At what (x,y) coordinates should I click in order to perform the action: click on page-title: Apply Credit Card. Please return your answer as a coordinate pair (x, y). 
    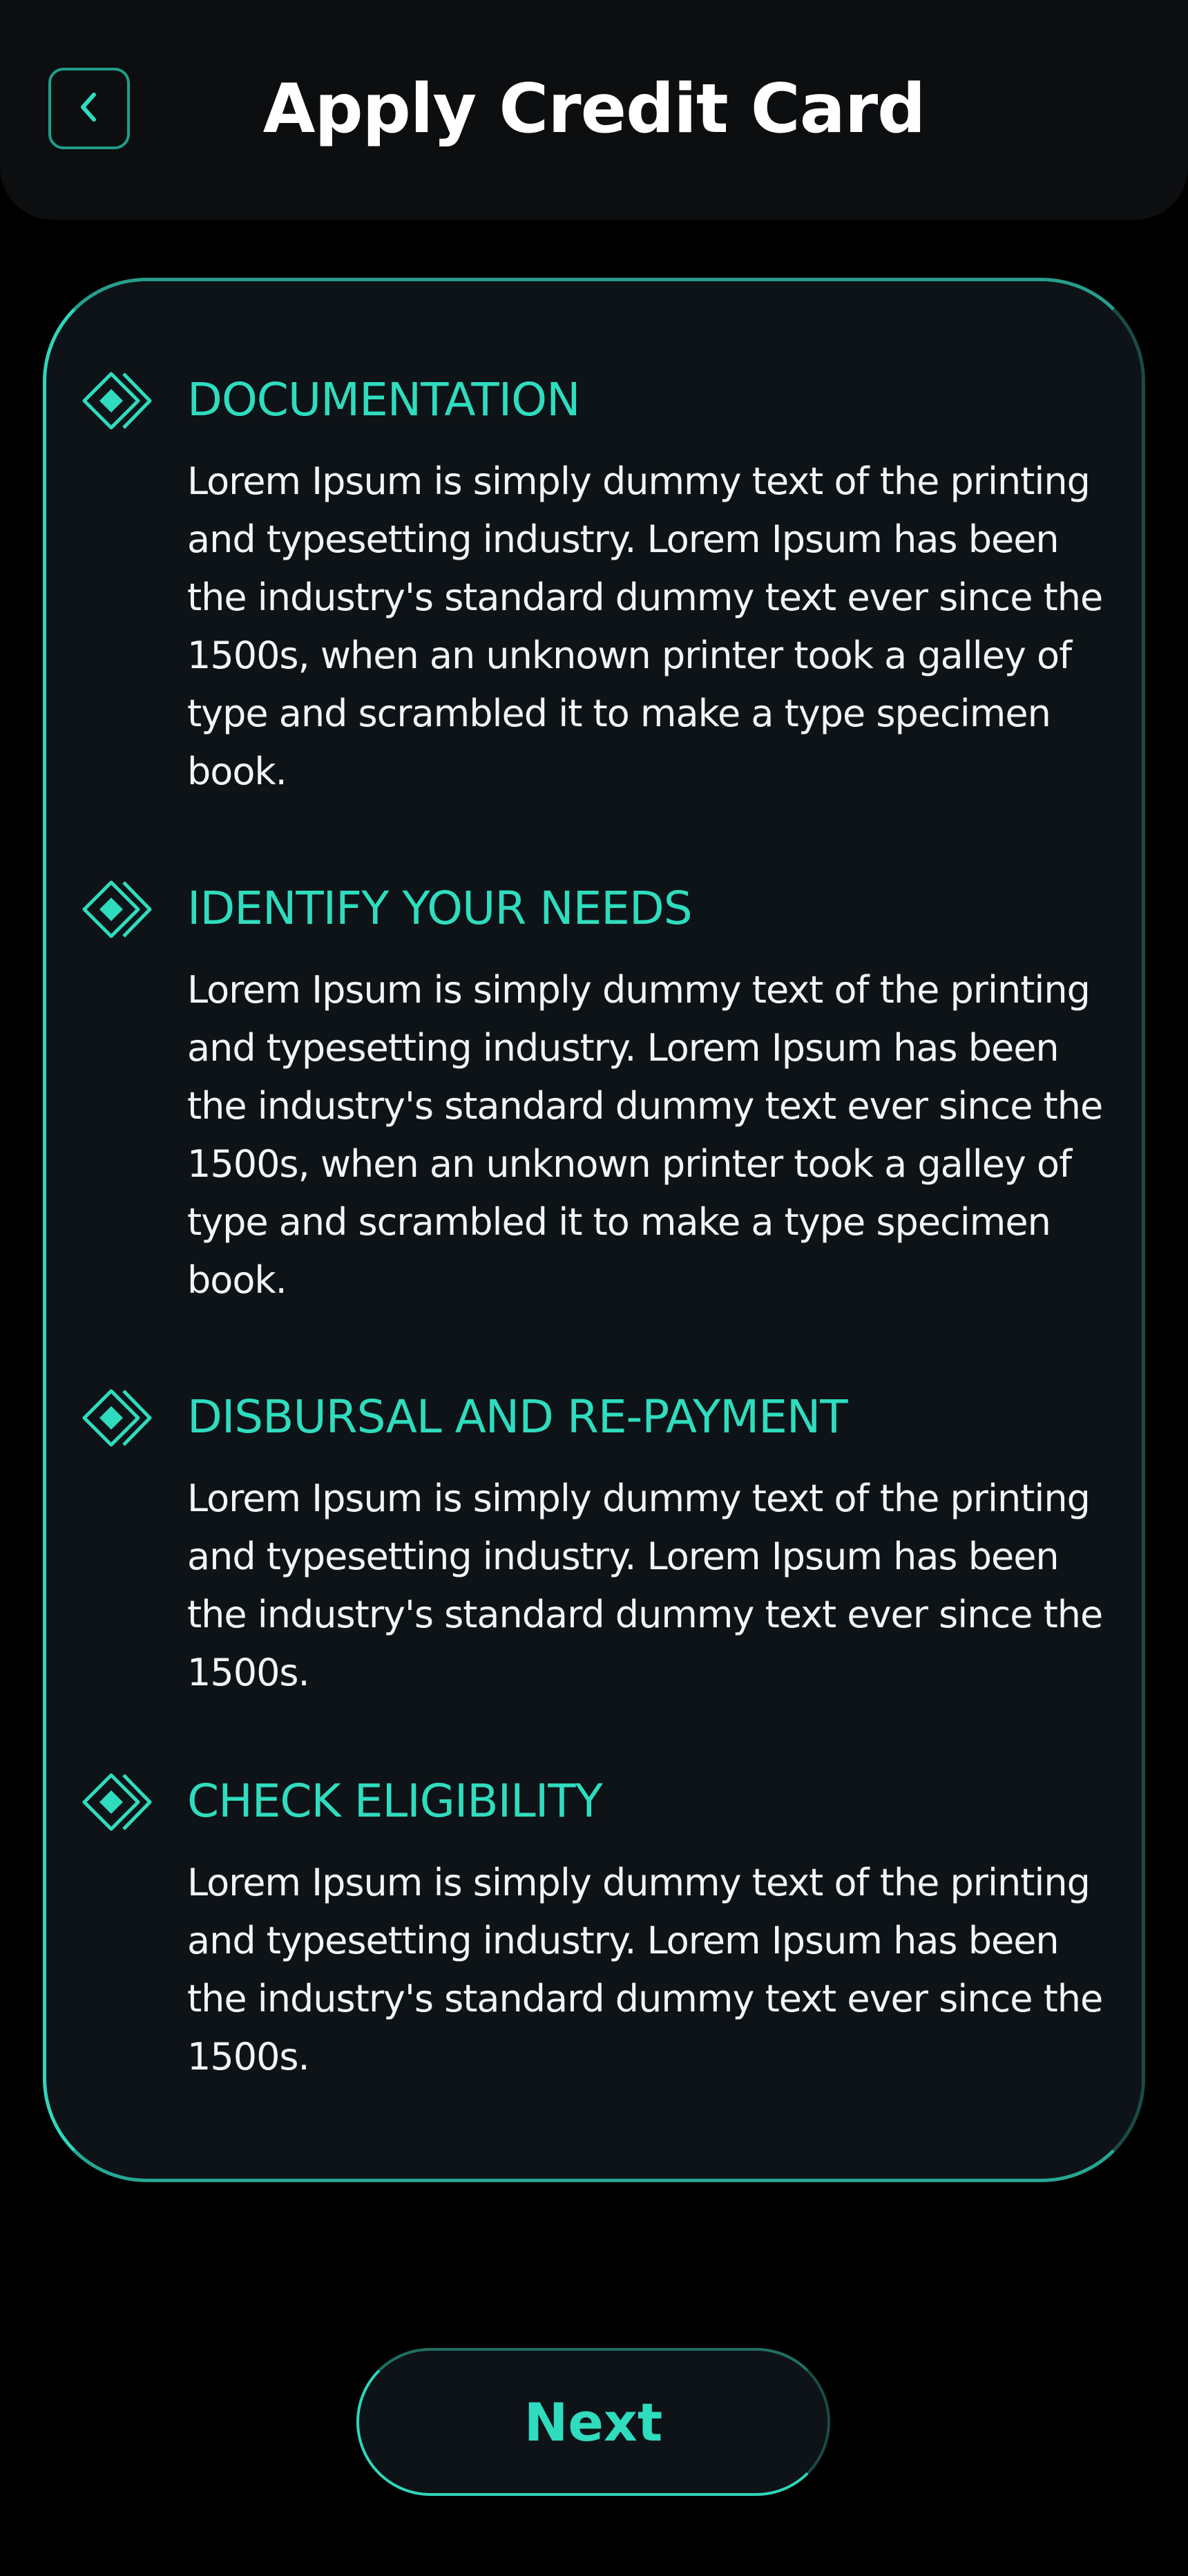
    Looking at the image, I should click on (594, 109).